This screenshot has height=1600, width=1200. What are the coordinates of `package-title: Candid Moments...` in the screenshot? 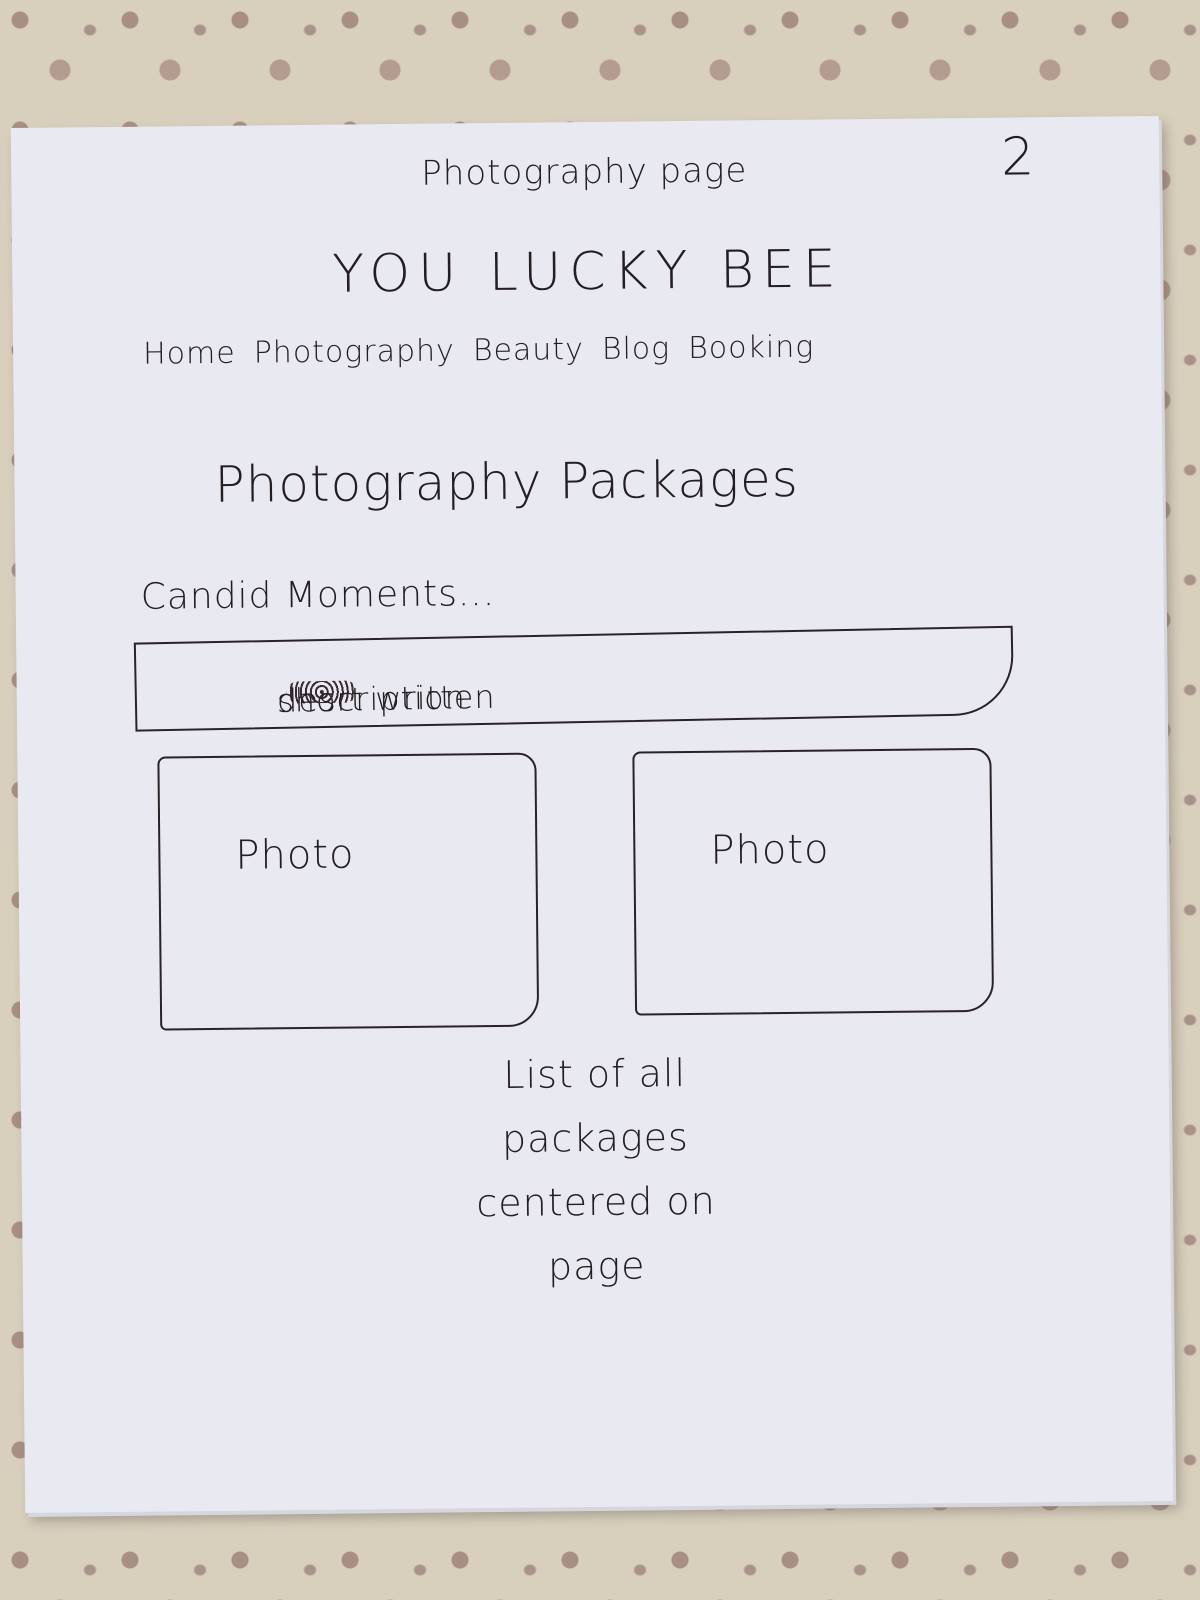 It's located at (318, 595).